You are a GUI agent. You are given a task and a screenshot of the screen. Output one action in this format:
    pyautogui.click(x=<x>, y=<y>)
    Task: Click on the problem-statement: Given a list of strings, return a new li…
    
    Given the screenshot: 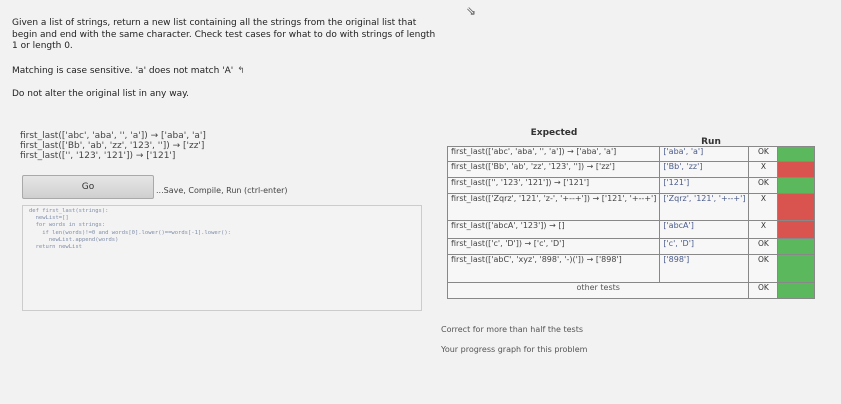 What is the action you would take?
    pyautogui.click(x=227, y=59)
    